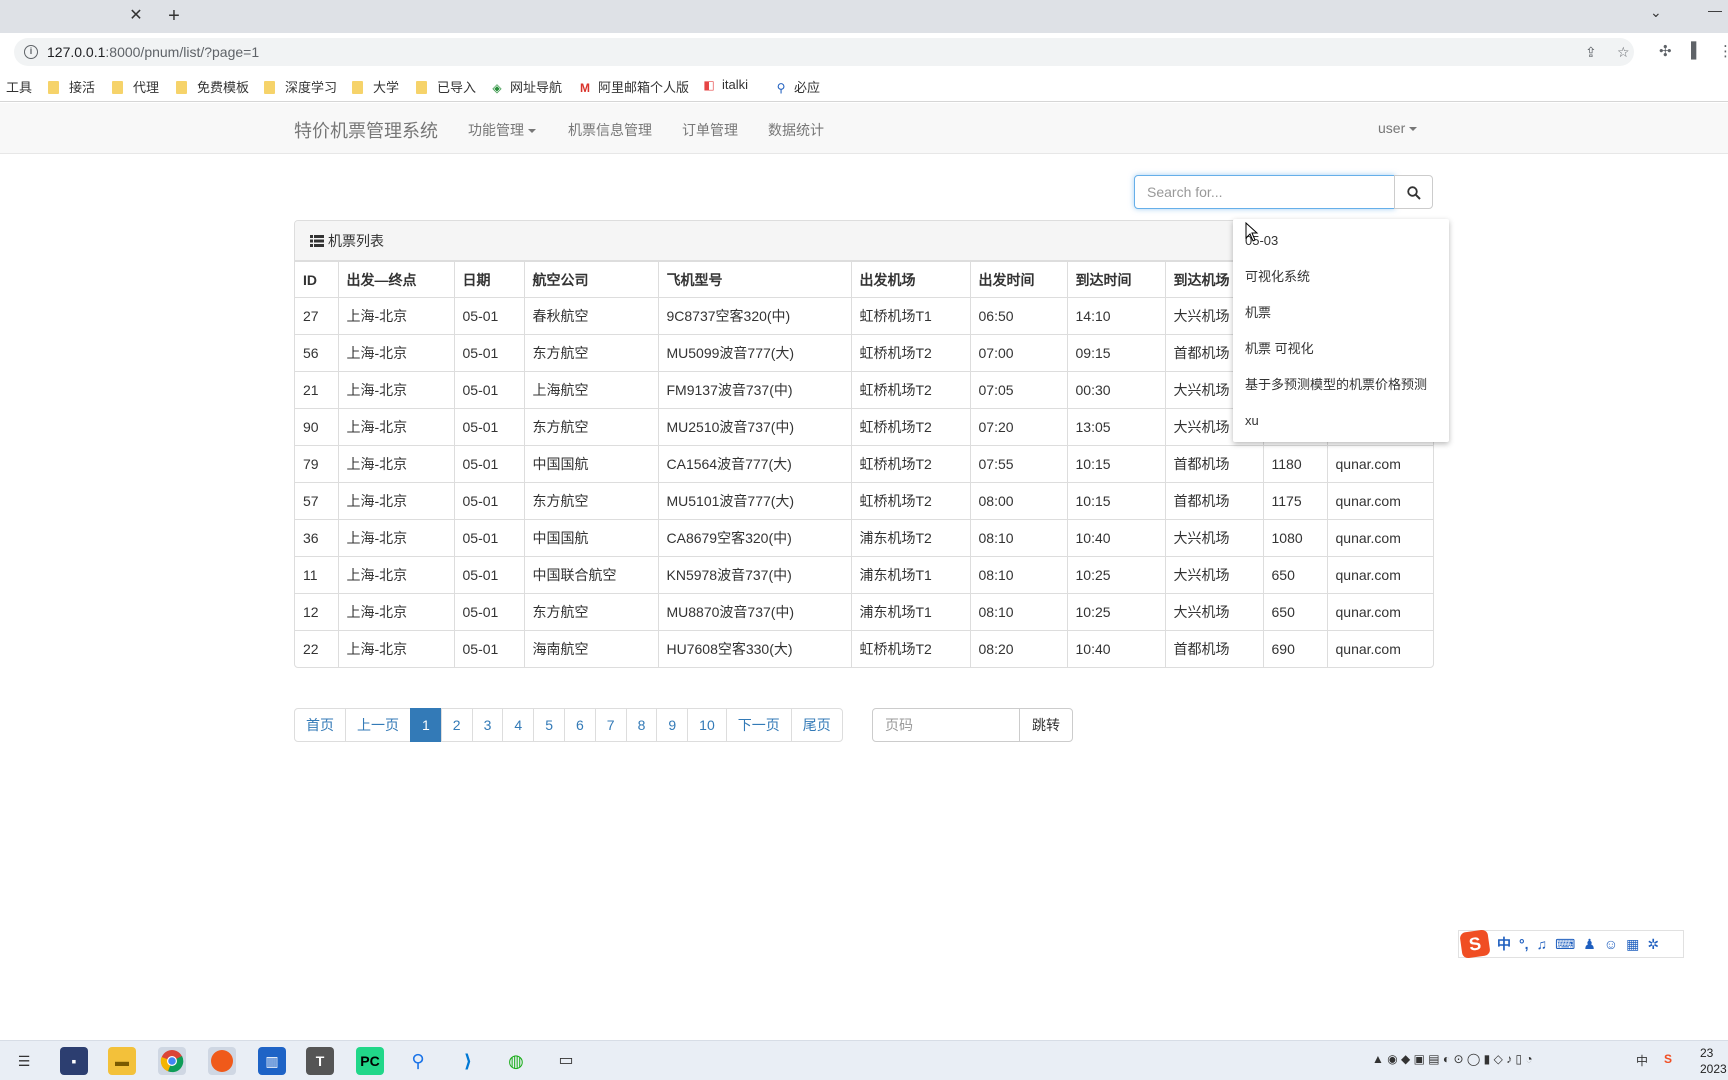 This screenshot has width=1728, height=1080. What do you see at coordinates (1341, 241) in the screenshot?
I see `autocomplete-item: 05-03` at bounding box center [1341, 241].